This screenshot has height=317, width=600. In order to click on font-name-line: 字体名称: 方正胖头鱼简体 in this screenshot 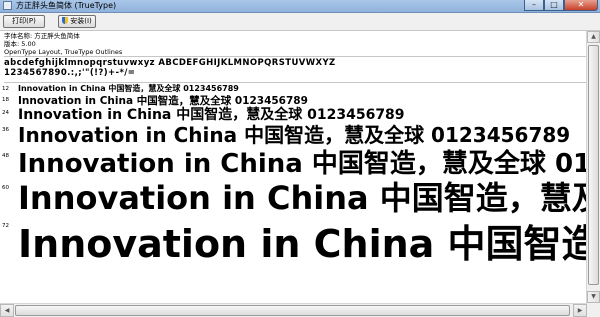, I will do `click(42, 36)`.